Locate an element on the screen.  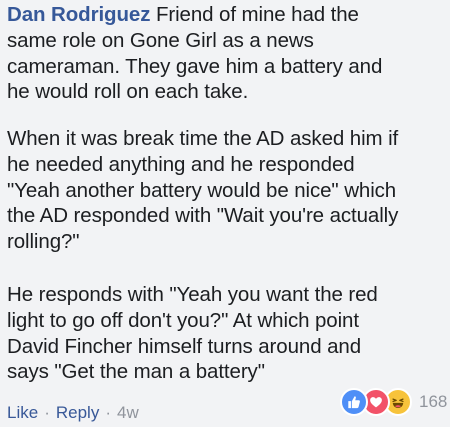
thumbs-up-icon is located at coordinates (354, 402).